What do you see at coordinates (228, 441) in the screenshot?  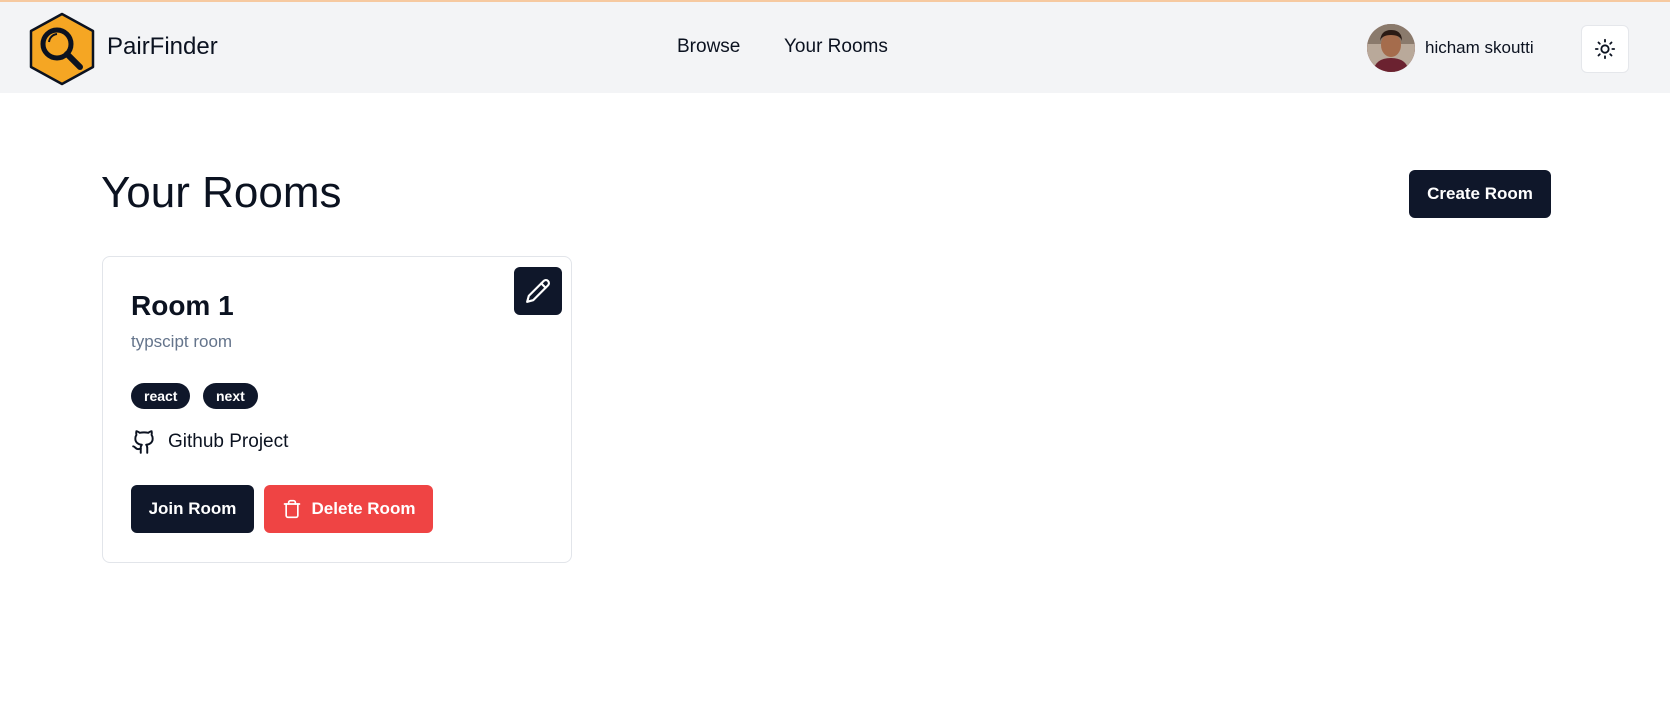 I see `github-project-label: Github Project` at bounding box center [228, 441].